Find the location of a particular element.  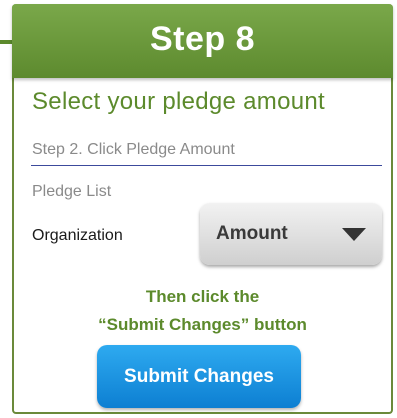

hint-line-1: Then click the is located at coordinates (202, 296).